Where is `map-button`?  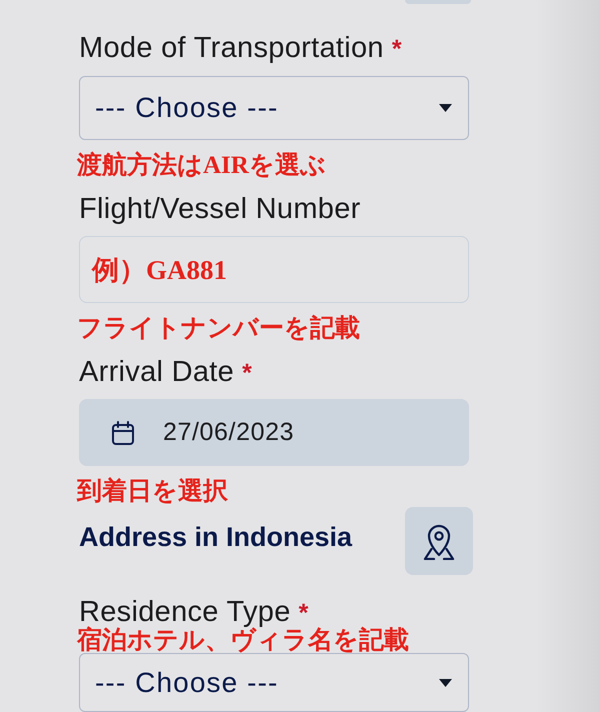 map-button is located at coordinates (439, 541).